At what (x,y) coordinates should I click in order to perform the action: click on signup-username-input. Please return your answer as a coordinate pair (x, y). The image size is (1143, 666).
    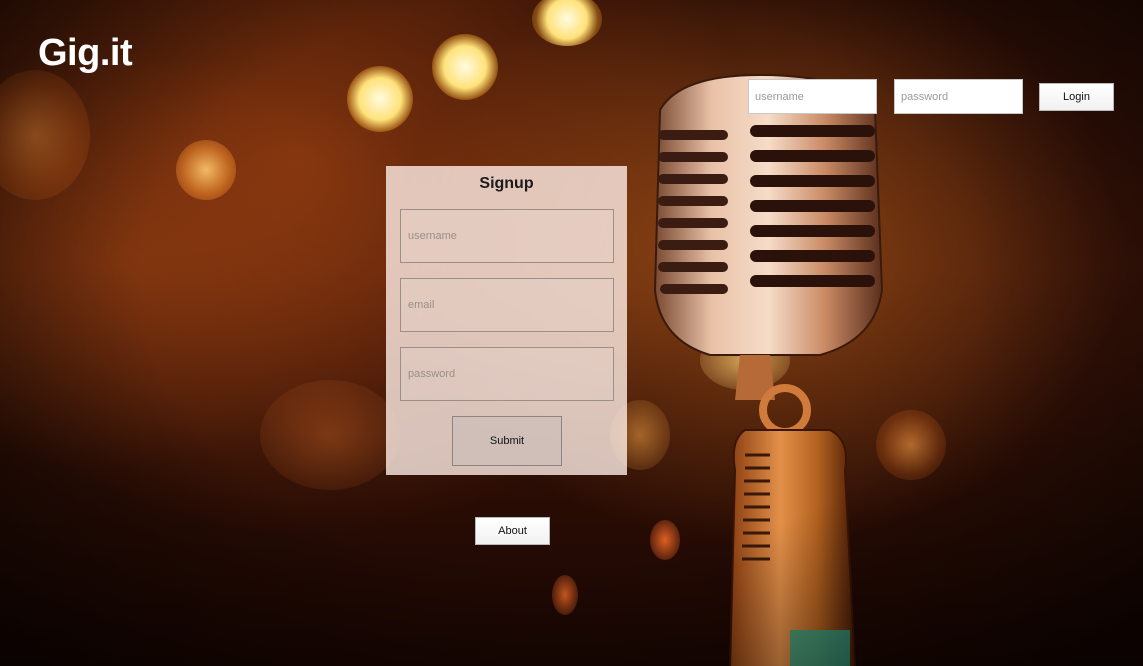
    Looking at the image, I should click on (507, 236).